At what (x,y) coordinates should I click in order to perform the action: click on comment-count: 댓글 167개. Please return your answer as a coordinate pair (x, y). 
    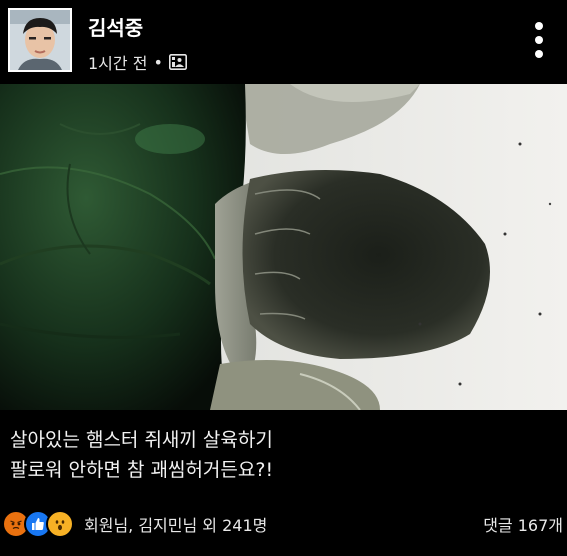
    Looking at the image, I should click on (523, 524).